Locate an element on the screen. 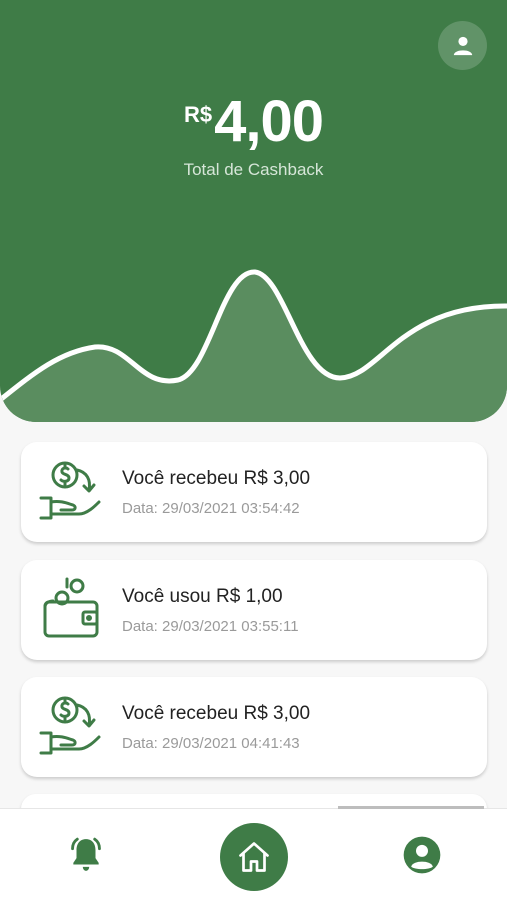 The image size is (507, 901). account-button is located at coordinates (422, 855).